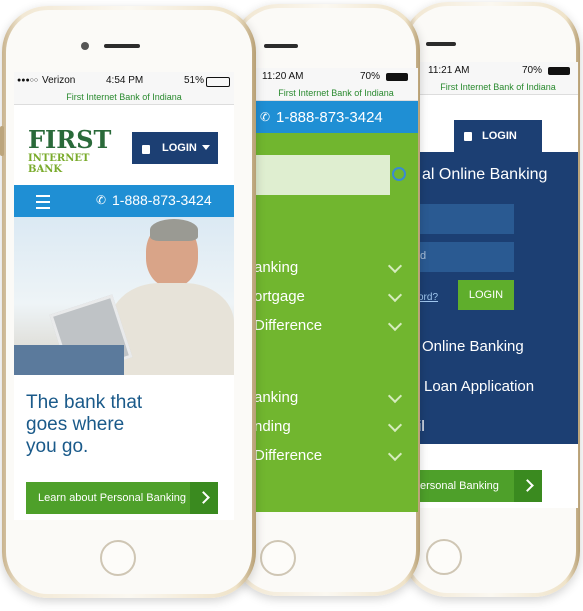  What do you see at coordinates (112, 498) in the screenshot?
I see `learn-personal-banking-label: Learn about Personal Banking` at bounding box center [112, 498].